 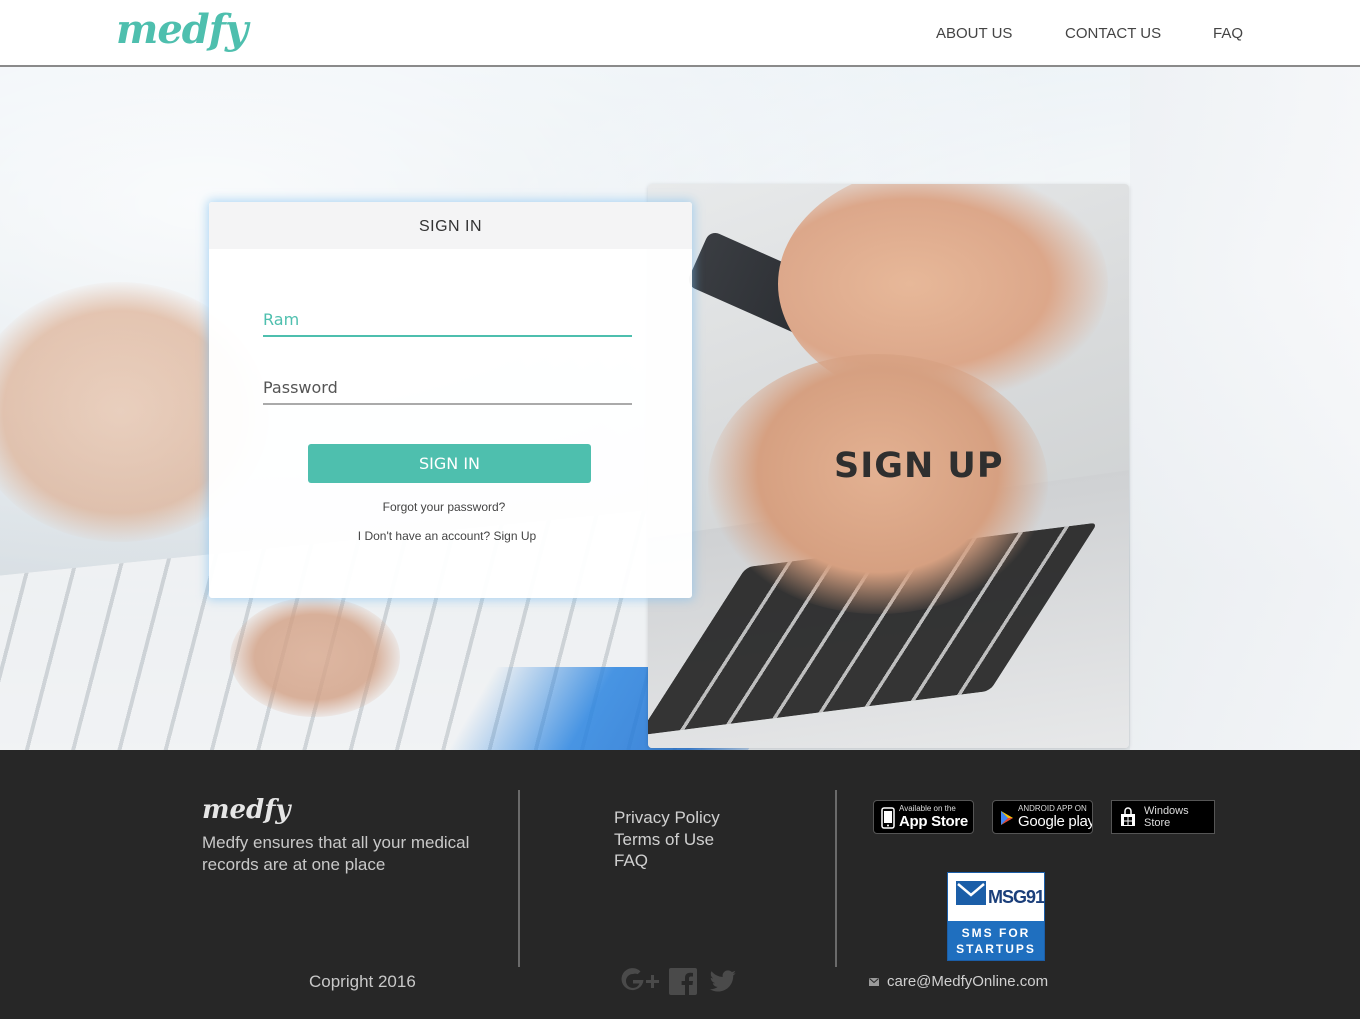 I want to click on footer-links: Privacy Policy Terms of Use FAQ, so click(x=667, y=839).